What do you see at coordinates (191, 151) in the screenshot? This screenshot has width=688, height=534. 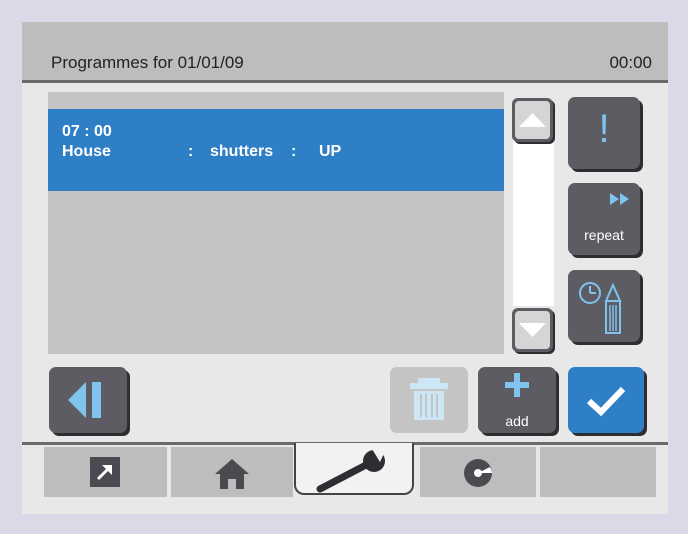 I see `programme-sep-1: :` at bounding box center [191, 151].